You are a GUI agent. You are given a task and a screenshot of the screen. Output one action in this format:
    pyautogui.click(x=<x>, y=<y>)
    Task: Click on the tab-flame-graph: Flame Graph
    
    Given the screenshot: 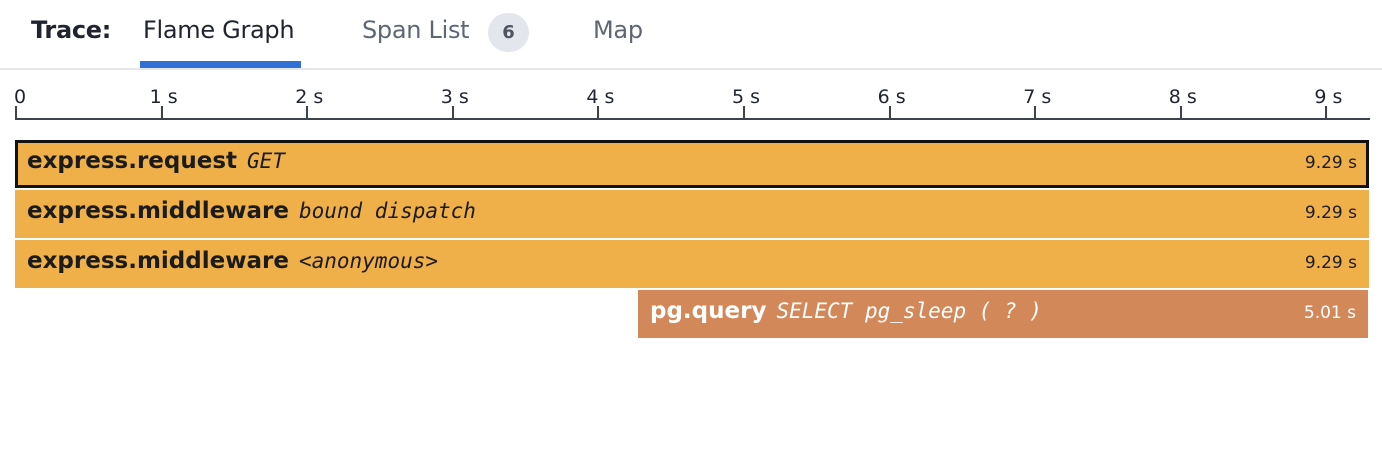 What is the action you would take?
    pyautogui.click(x=219, y=30)
    